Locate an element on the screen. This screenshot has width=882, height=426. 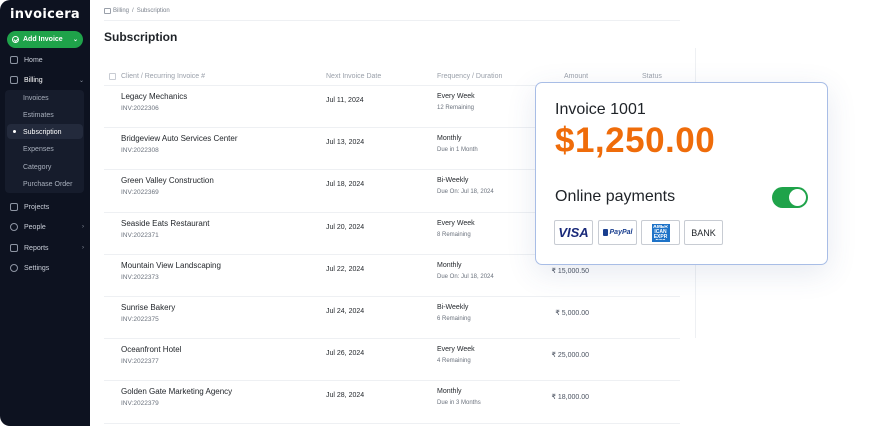
chevron-down-icon: ⌄ is located at coordinates (81, 80).